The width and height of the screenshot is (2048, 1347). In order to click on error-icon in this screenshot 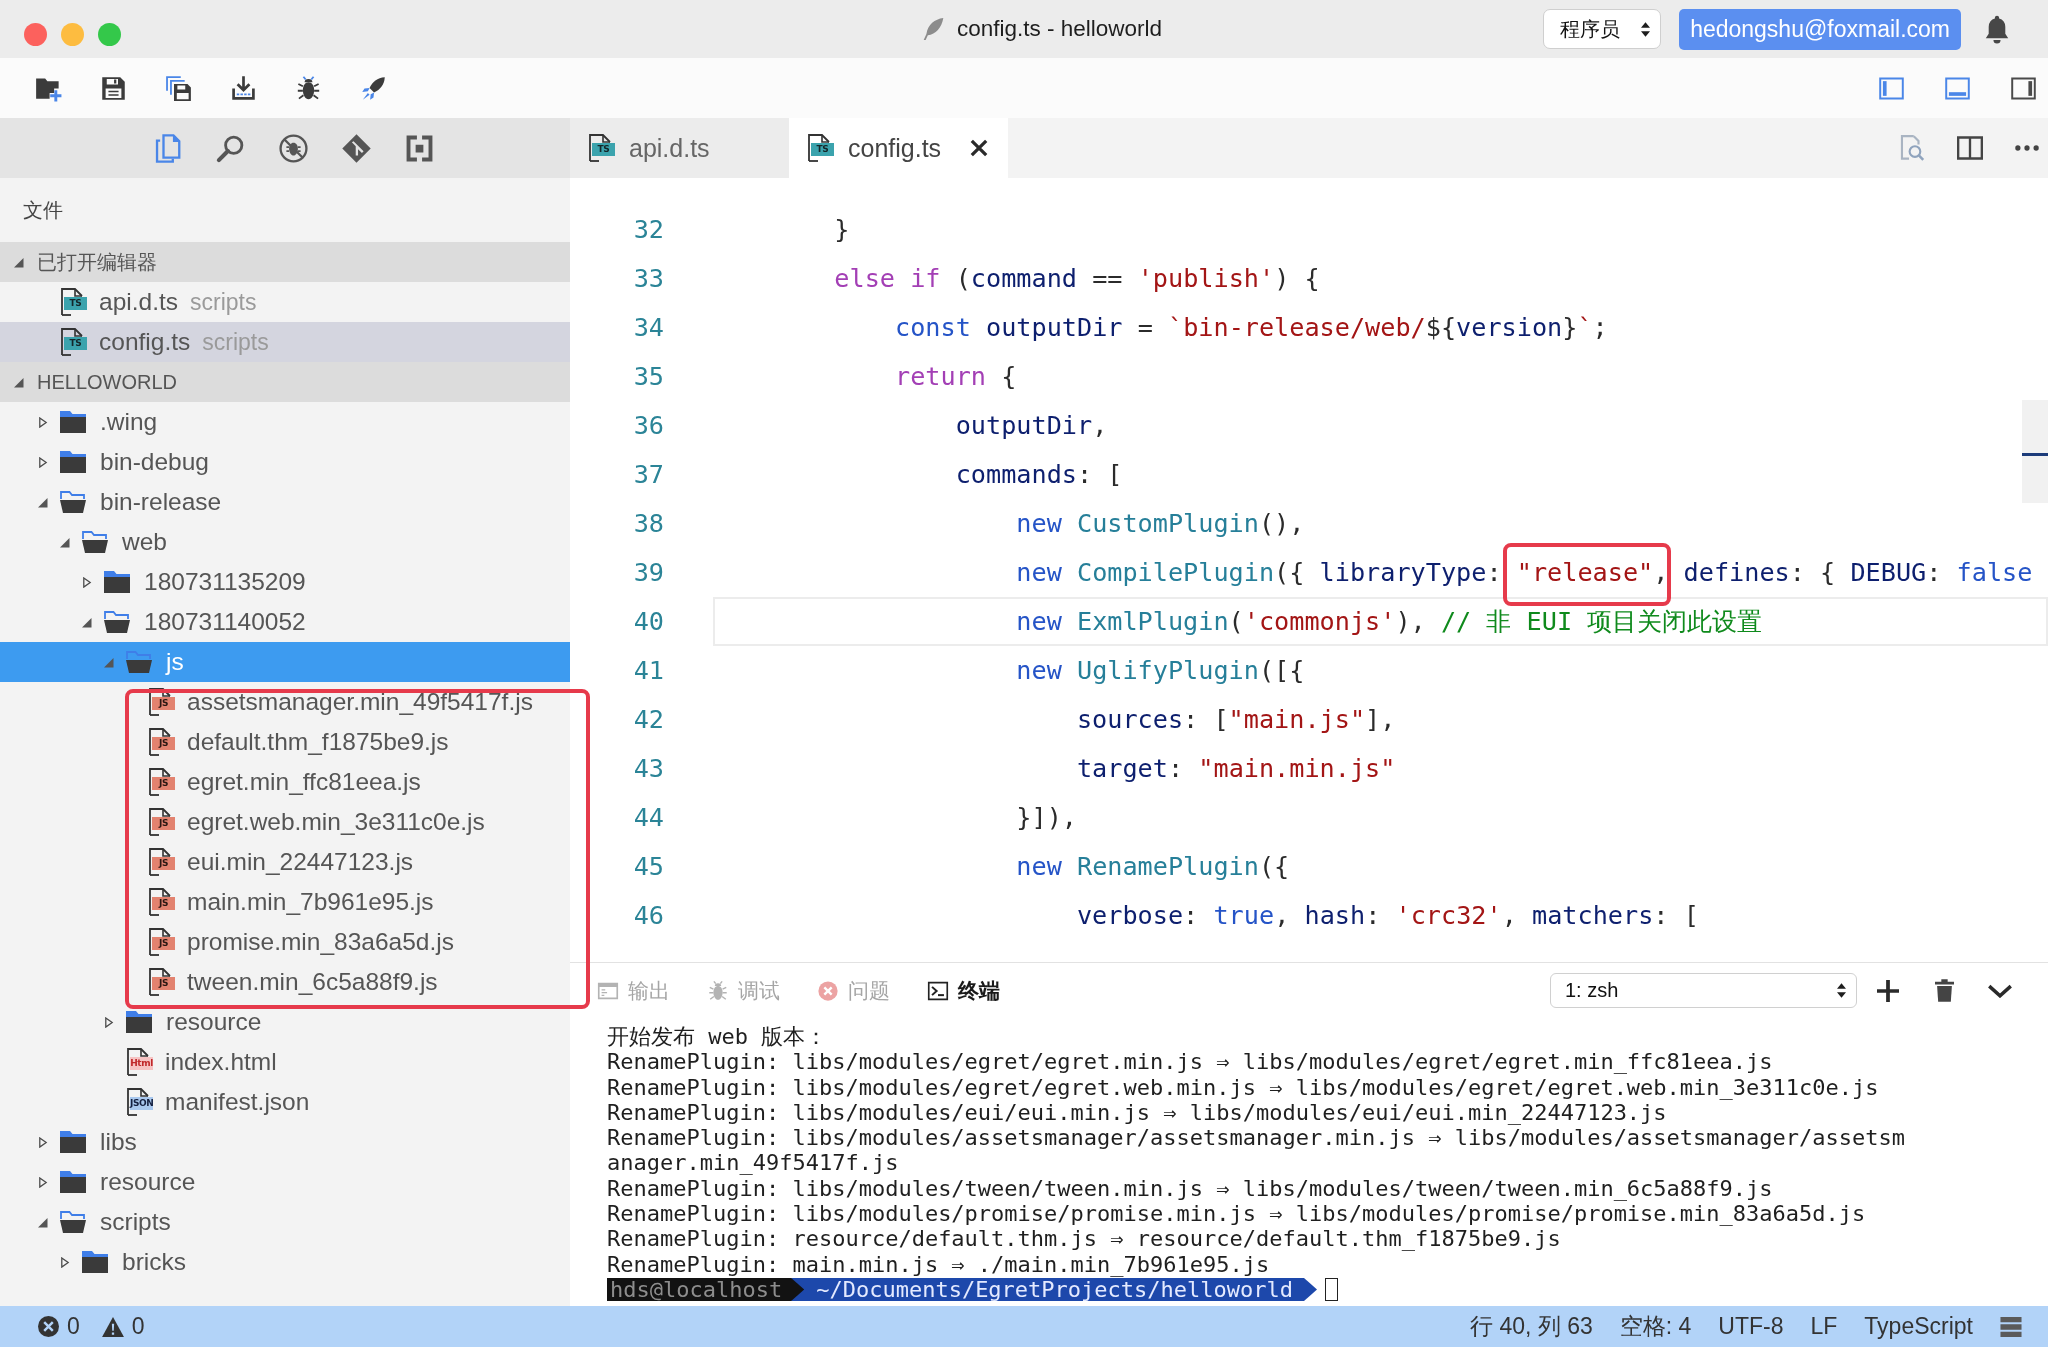, I will do `click(48, 1326)`.